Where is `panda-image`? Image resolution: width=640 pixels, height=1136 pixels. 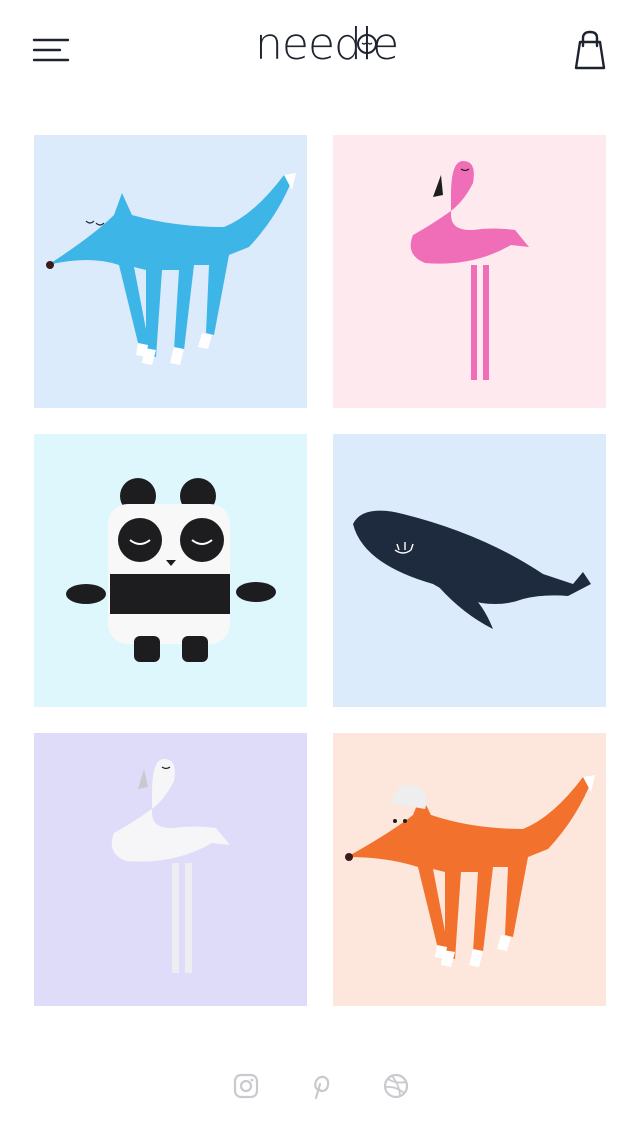
panda-image is located at coordinates (171, 570).